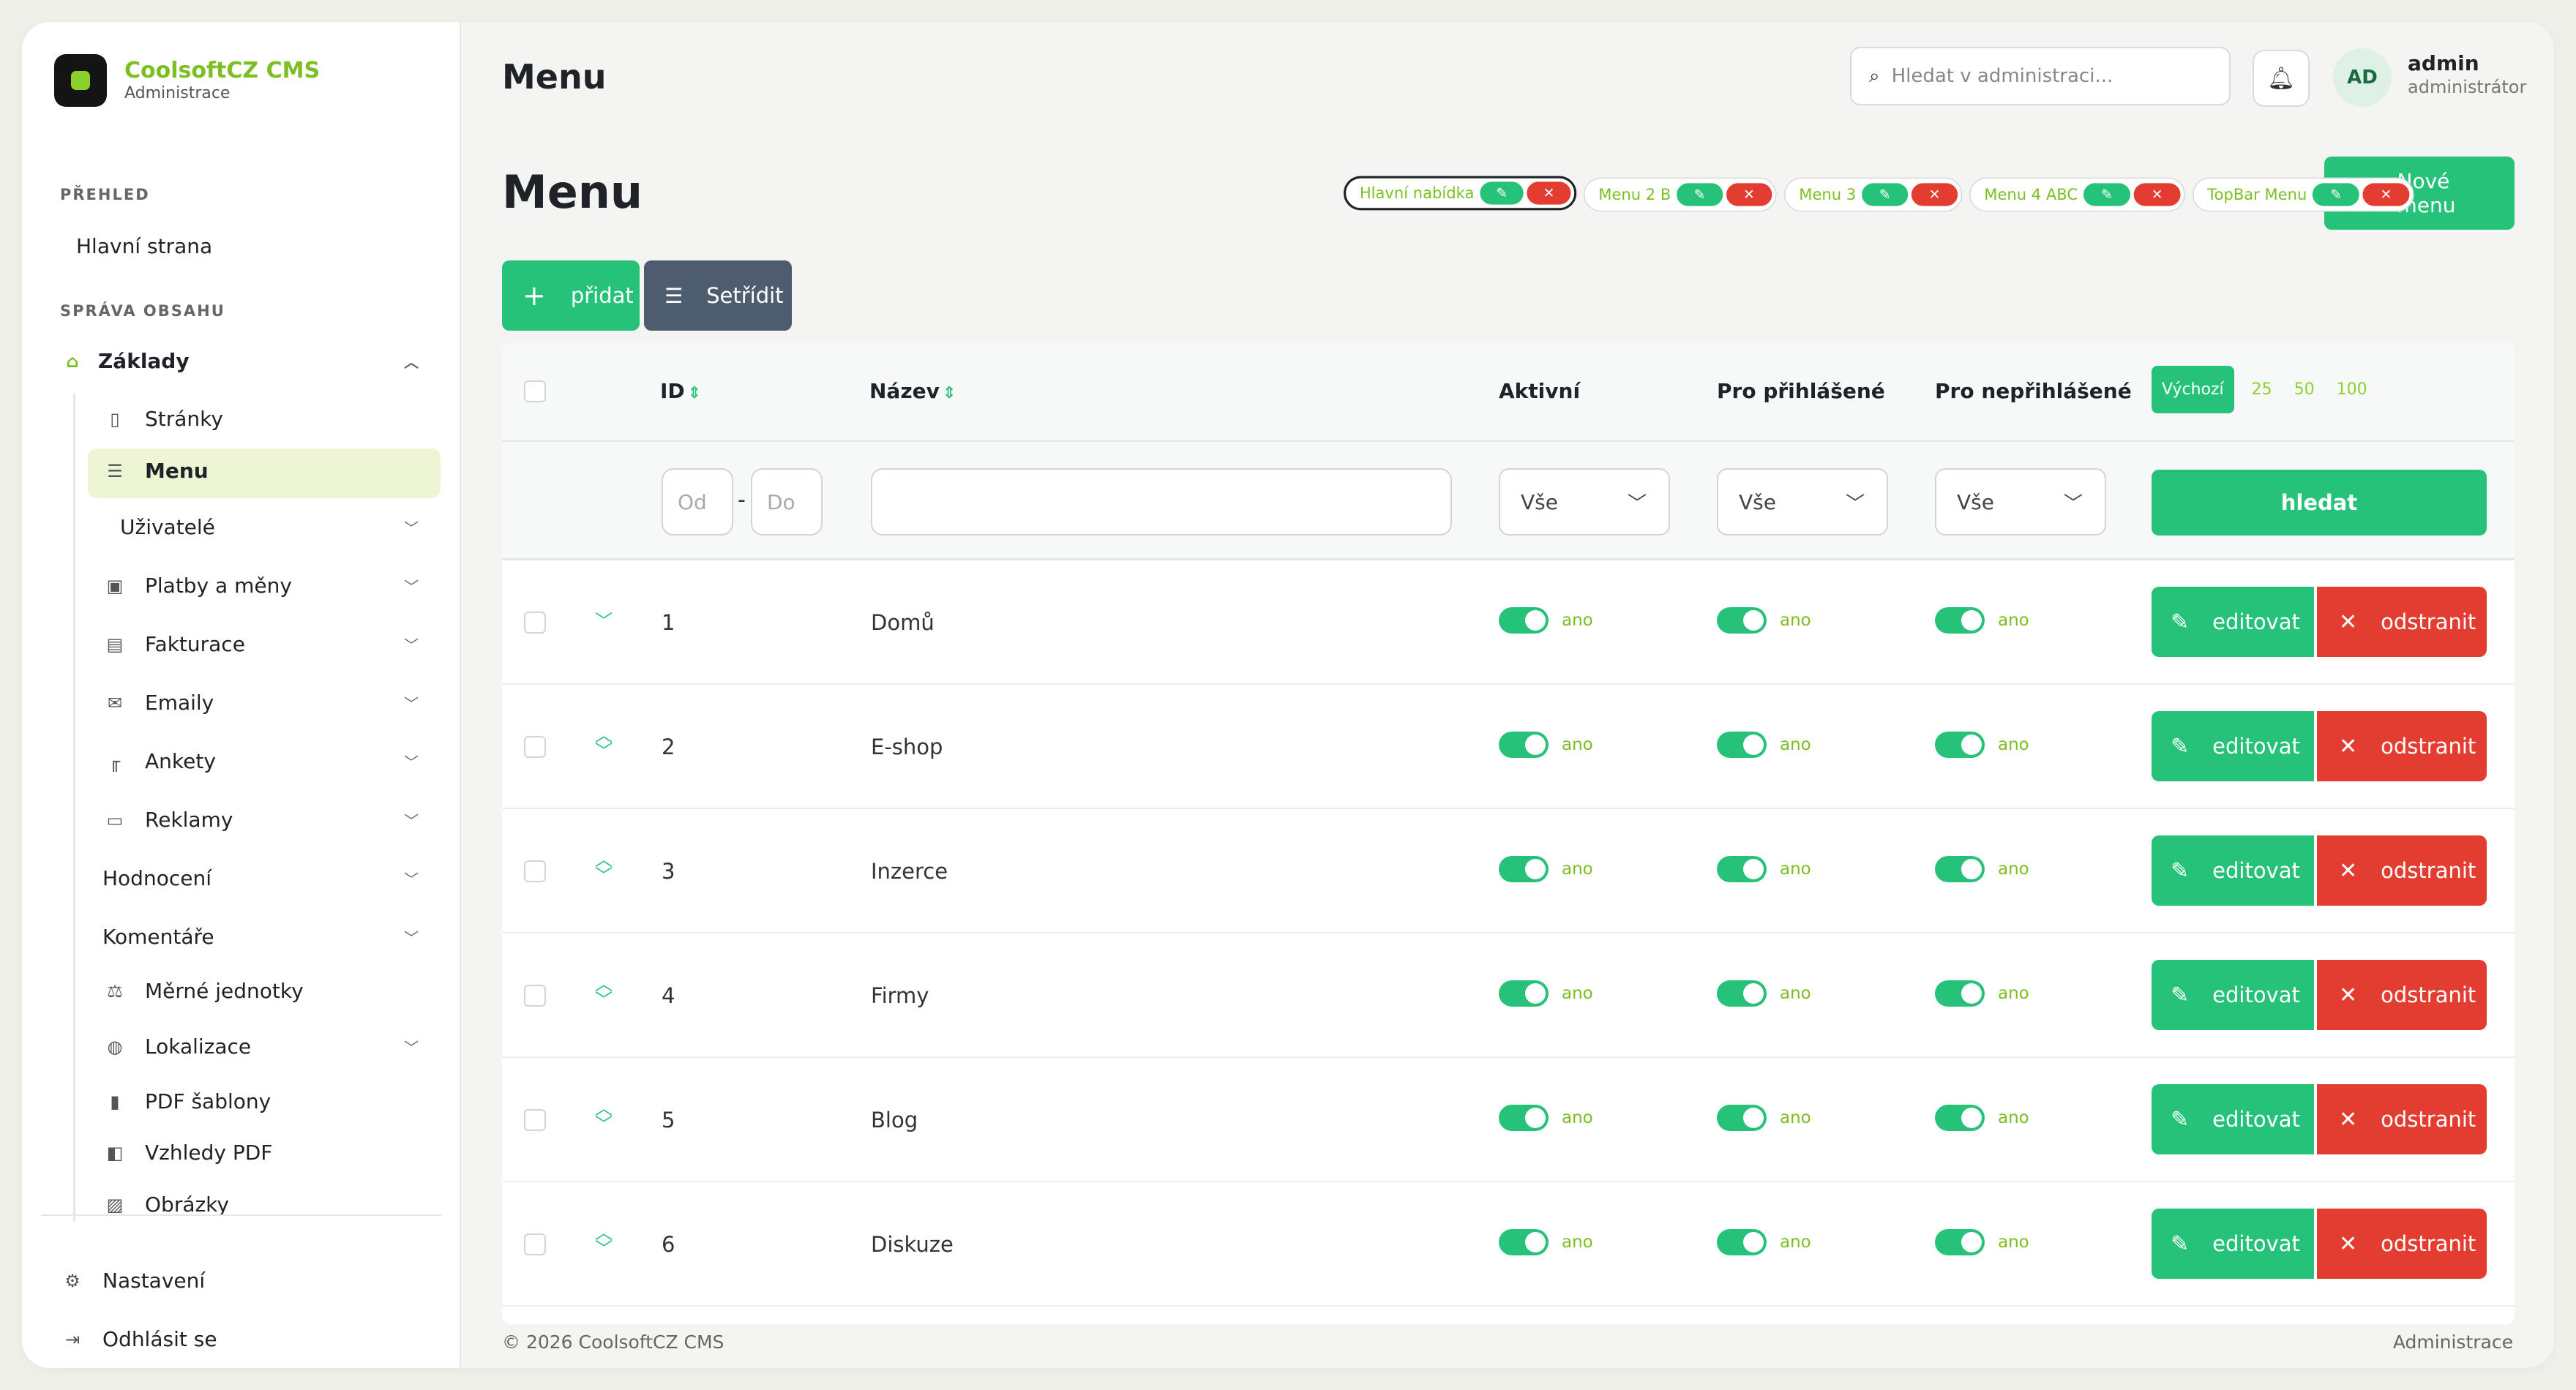 The width and height of the screenshot is (2576, 1390). Describe the element at coordinates (2262, 390) in the screenshot. I see `per-page-25: 25` at that location.